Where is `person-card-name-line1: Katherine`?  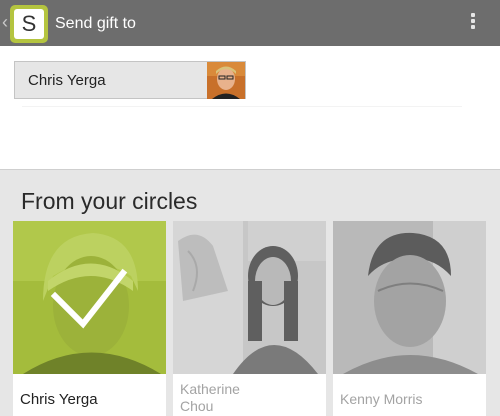 person-card-name-line1: Katherine is located at coordinates (210, 389).